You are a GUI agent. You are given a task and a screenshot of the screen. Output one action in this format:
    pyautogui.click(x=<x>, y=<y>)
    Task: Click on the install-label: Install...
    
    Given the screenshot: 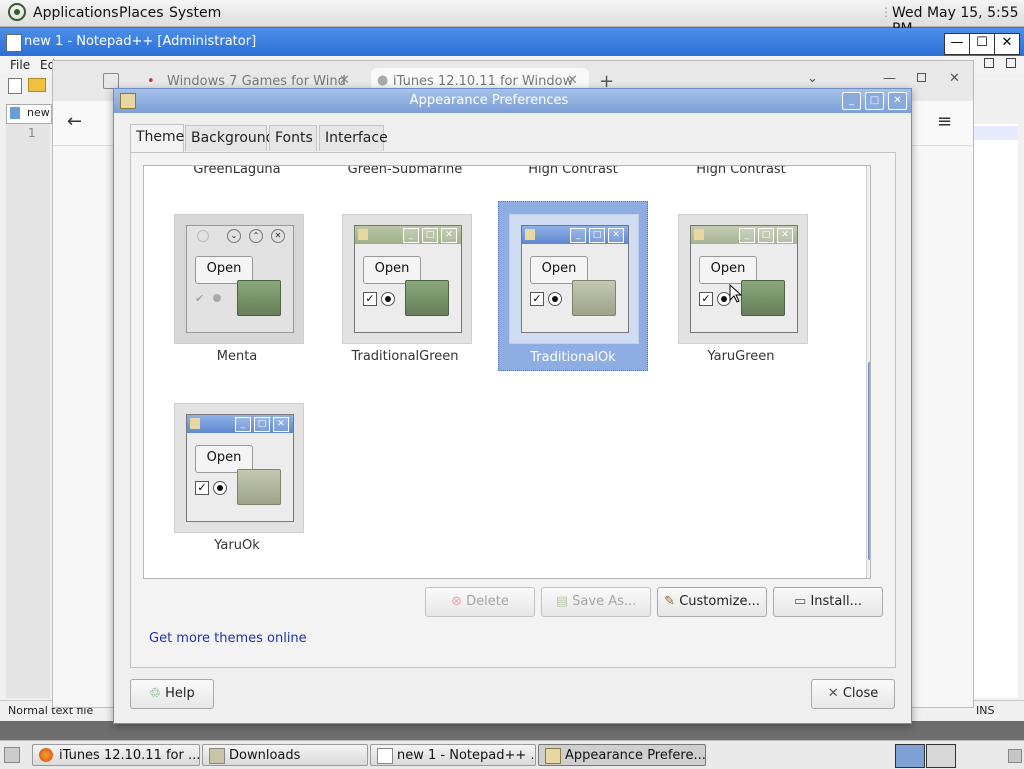 What is the action you would take?
    pyautogui.click(x=836, y=601)
    